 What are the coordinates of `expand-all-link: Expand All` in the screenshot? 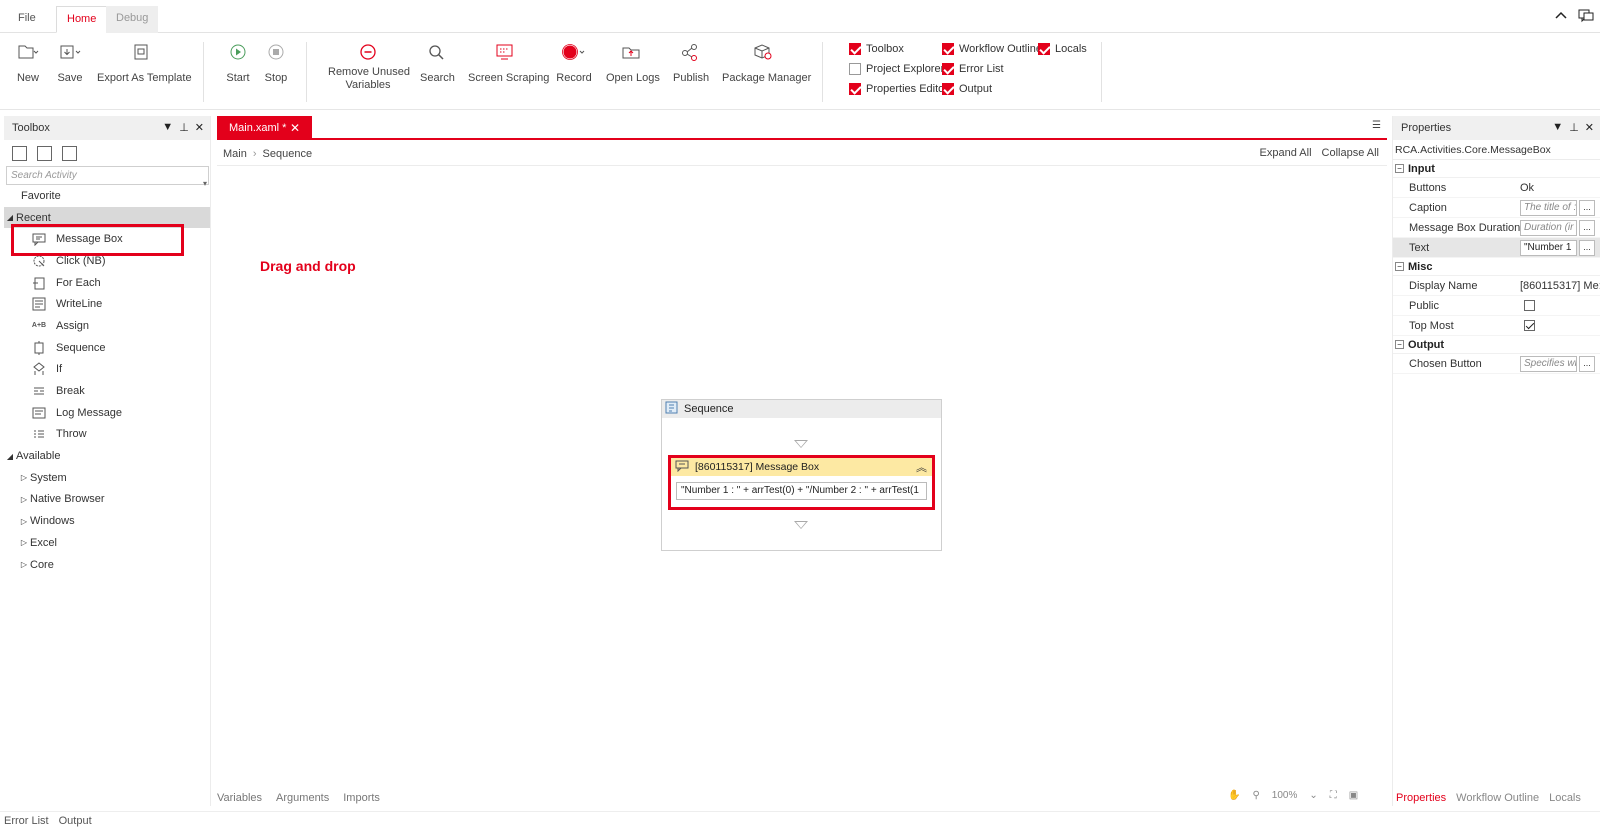 It's located at (1286, 153).